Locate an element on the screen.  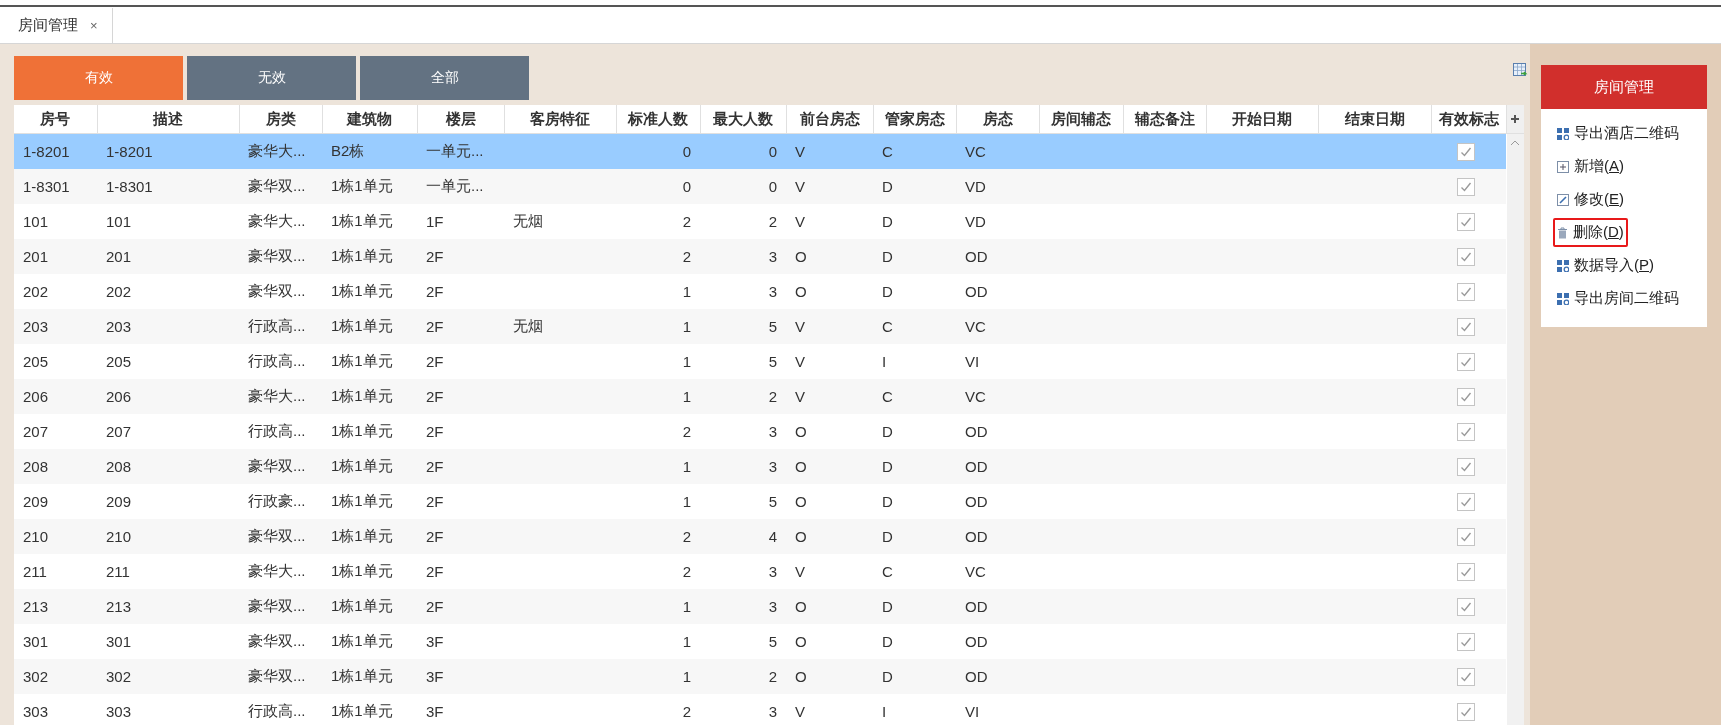
column-header: 建筑物 is located at coordinates (369, 119).